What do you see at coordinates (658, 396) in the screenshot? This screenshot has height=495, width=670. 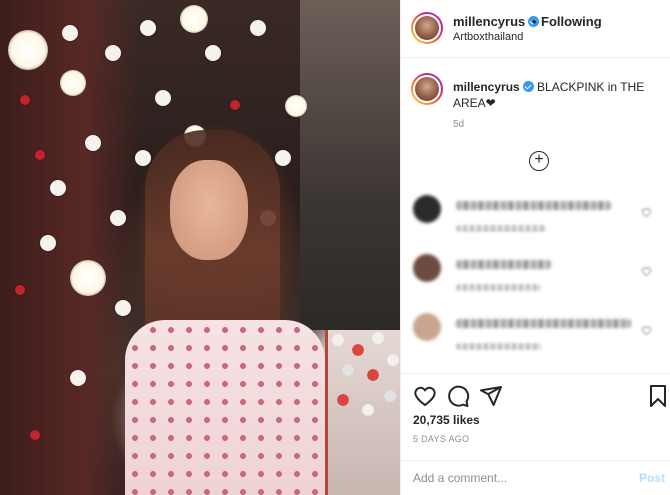 I see `save-bookmark-icon` at bounding box center [658, 396].